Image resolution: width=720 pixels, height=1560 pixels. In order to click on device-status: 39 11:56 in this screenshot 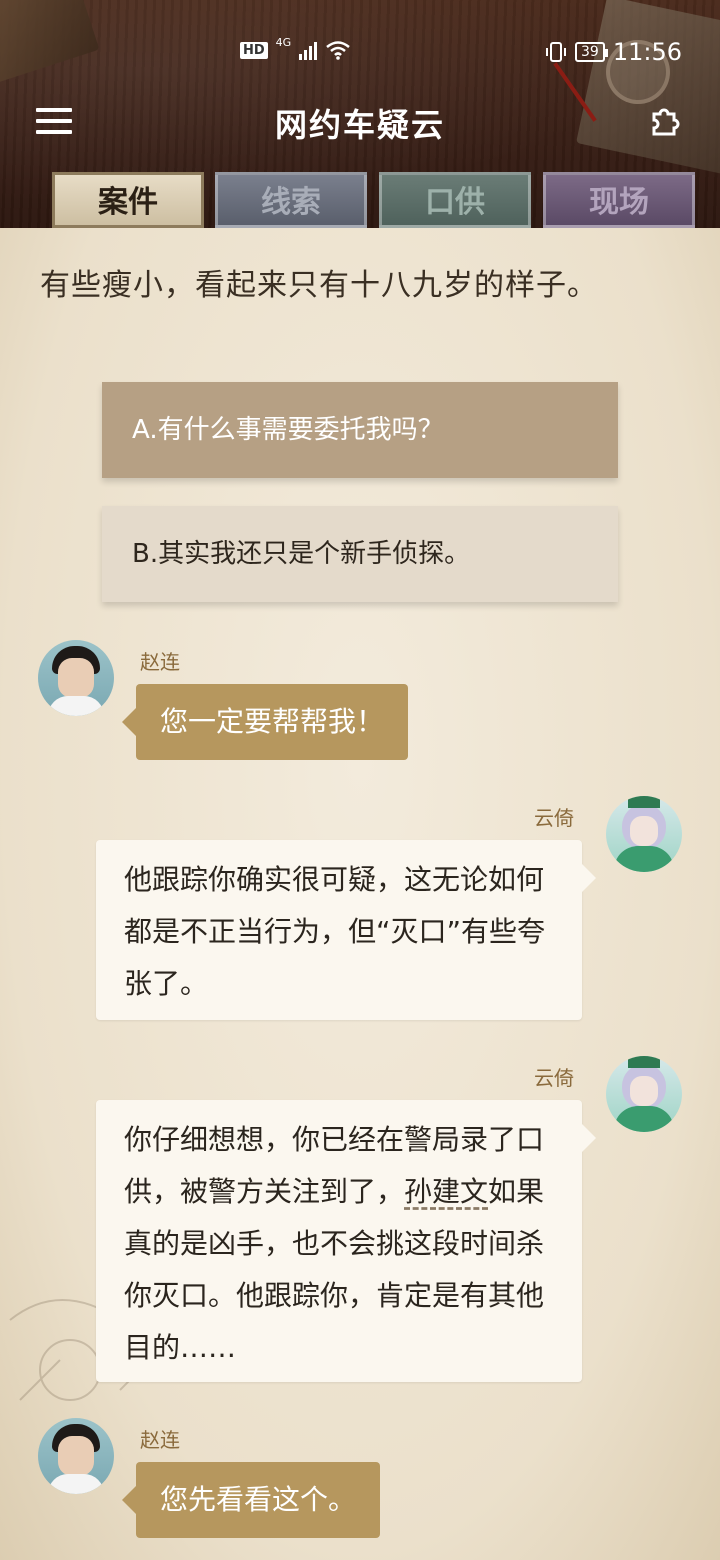, I will do `click(613, 52)`.